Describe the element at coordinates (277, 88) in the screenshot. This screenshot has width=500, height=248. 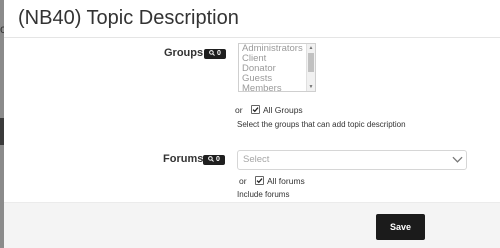
I see `list-item: Members` at that location.